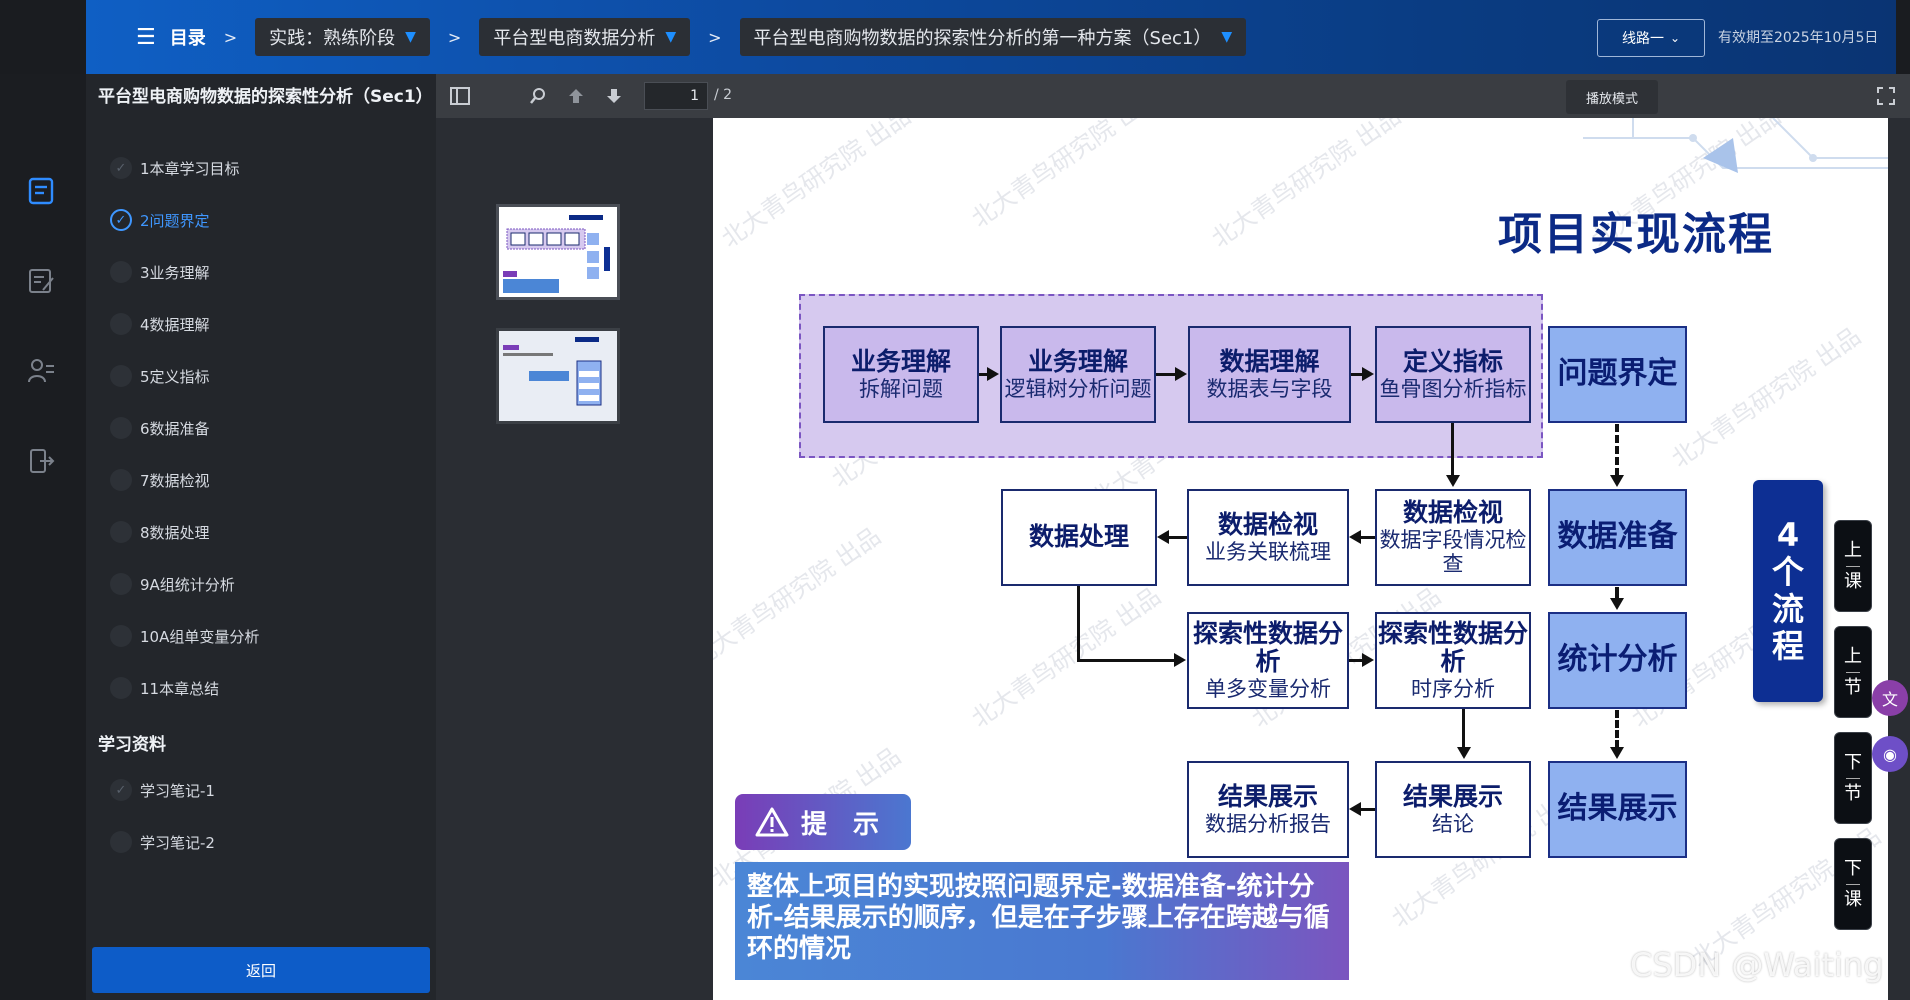 The height and width of the screenshot is (1000, 1910). What do you see at coordinates (184, 636) in the screenshot?
I see `outline-item: 10A组单变量分析` at bounding box center [184, 636].